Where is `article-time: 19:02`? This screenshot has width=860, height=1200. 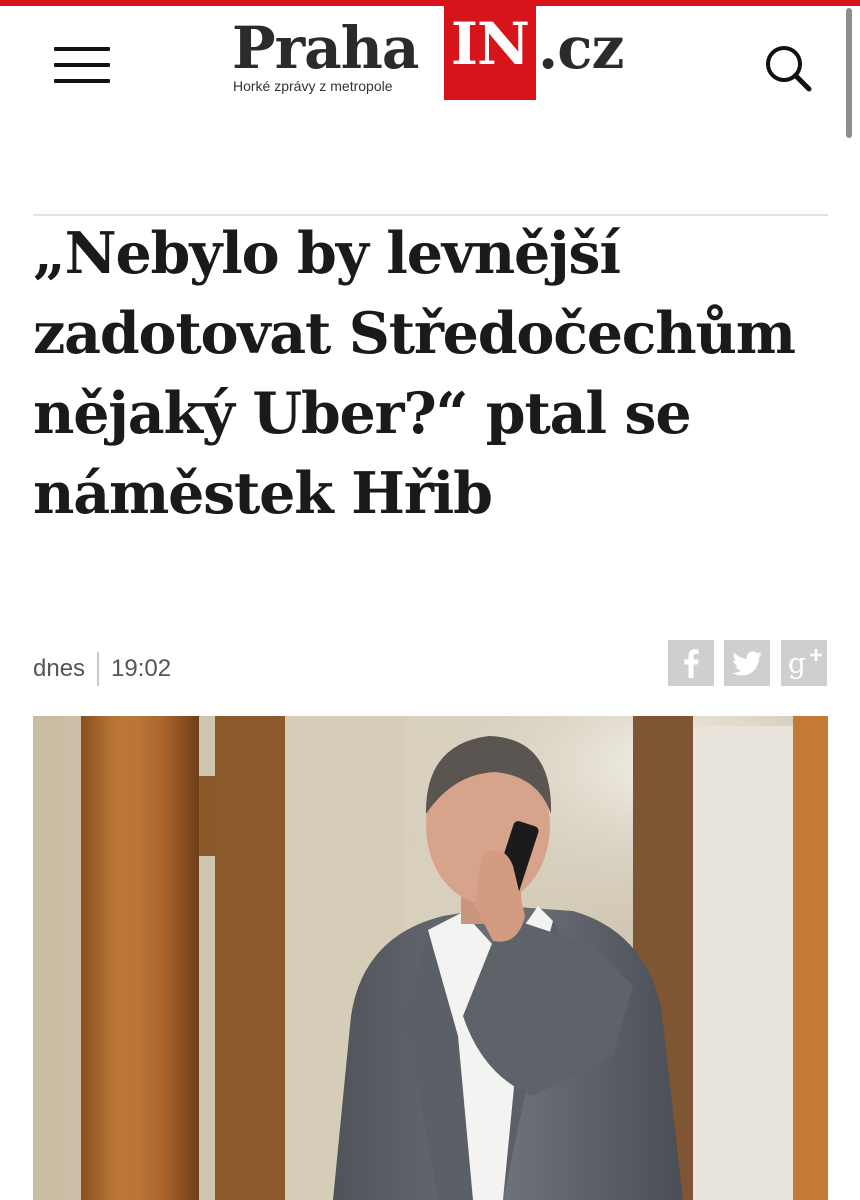
article-time: 19:02 is located at coordinates (141, 668).